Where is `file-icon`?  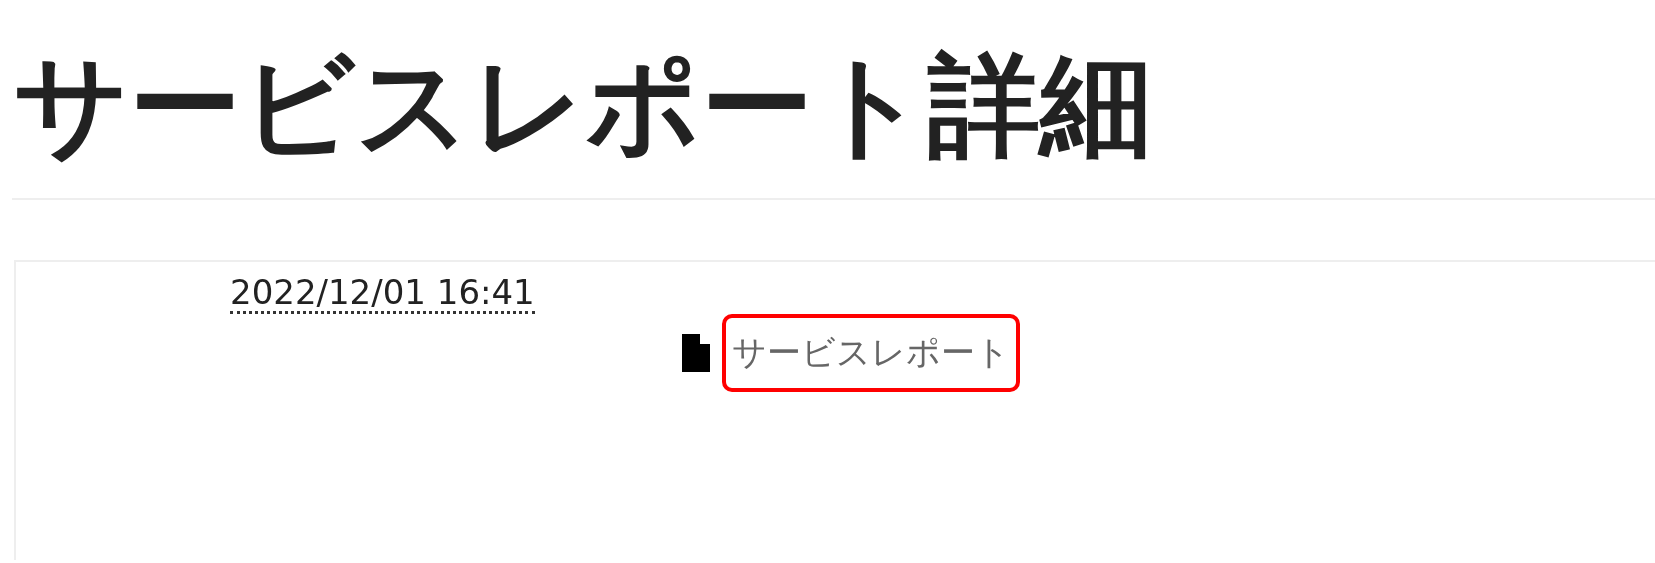 file-icon is located at coordinates (696, 353).